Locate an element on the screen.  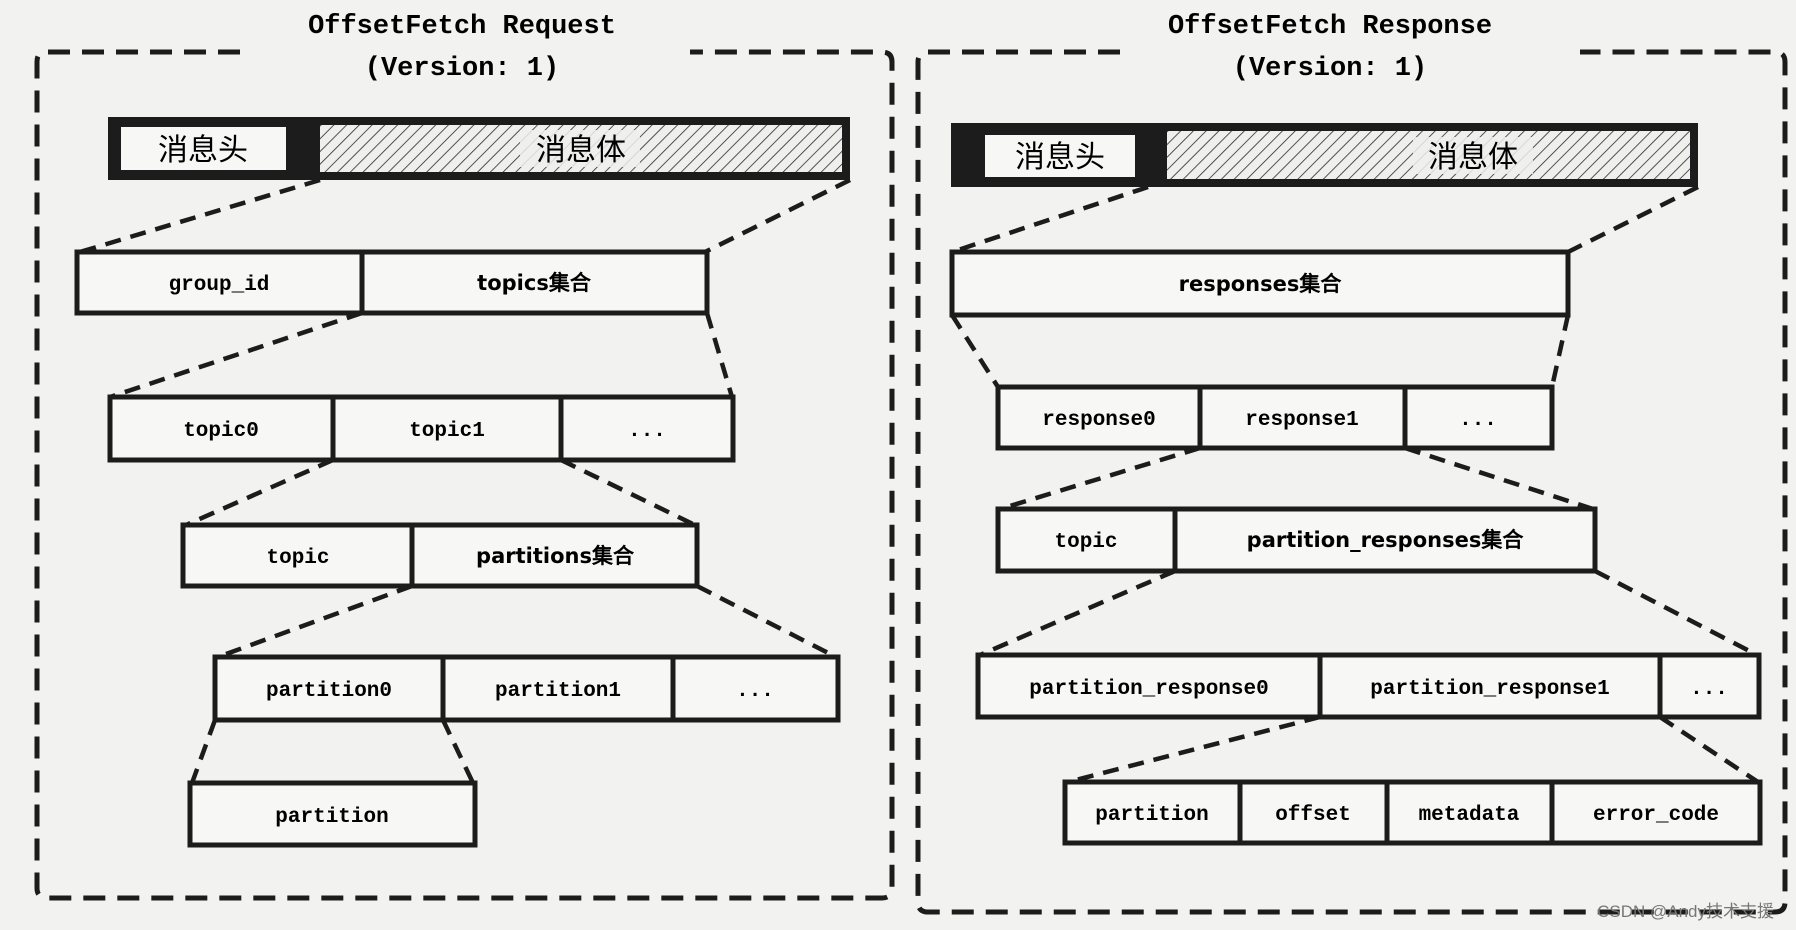
field-offset: offset is located at coordinates (1313, 815).